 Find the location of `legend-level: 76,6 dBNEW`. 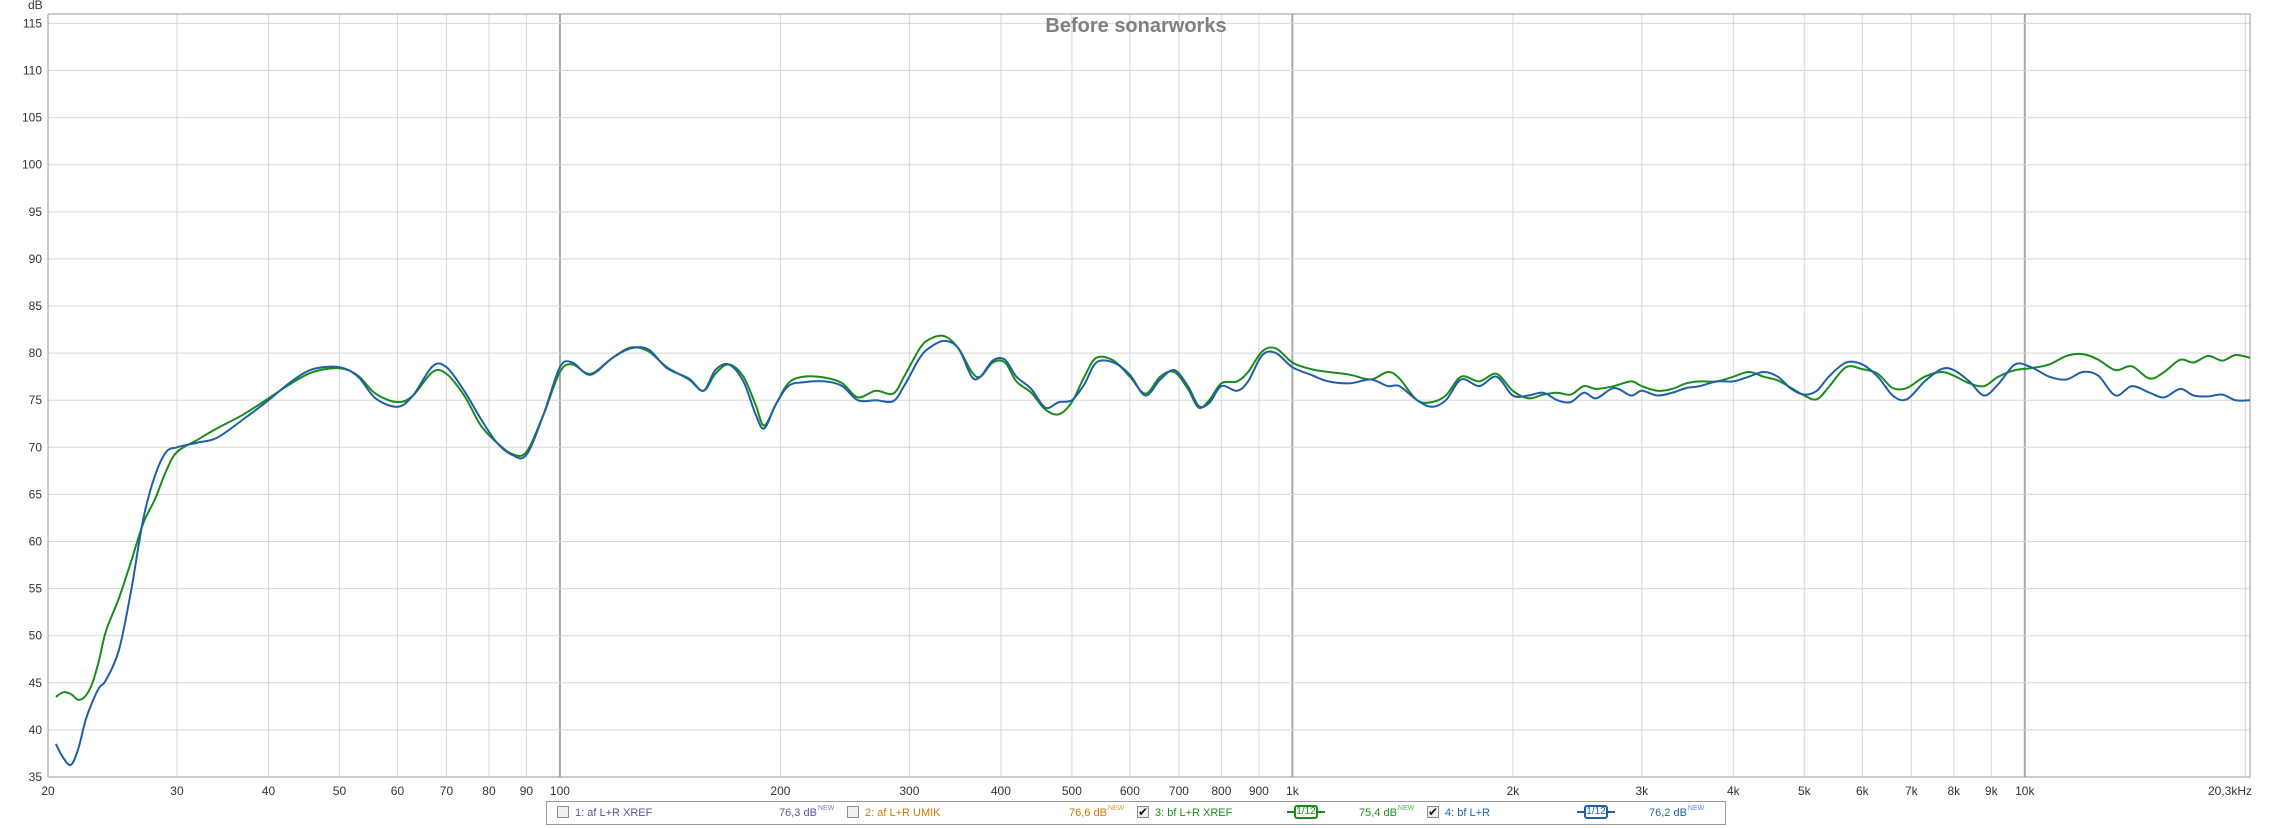

legend-level: 76,6 dBNEW is located at coordinates (1097, 812).